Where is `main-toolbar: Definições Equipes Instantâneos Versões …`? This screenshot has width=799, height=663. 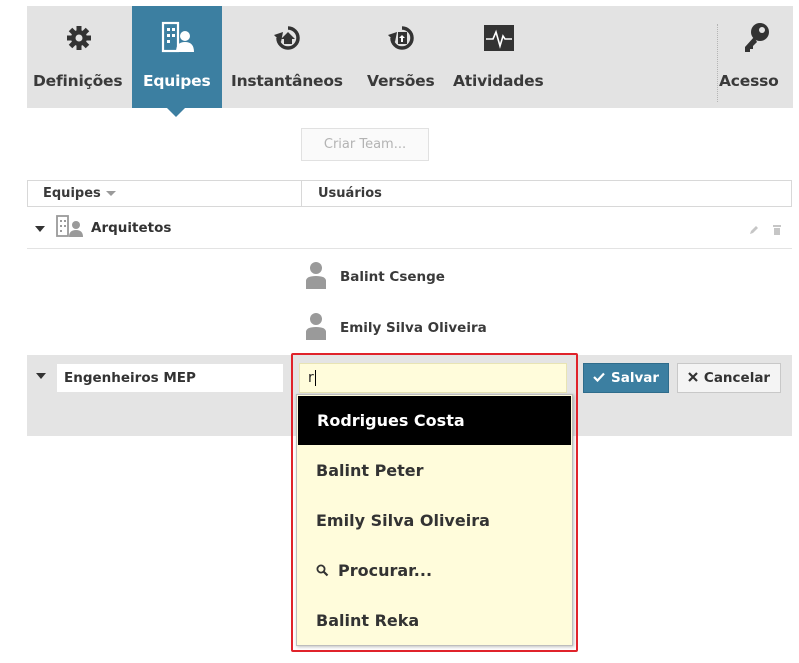
main-toolbar: Definições Equipes Instantâneos Versões … is located at coordinates (410, 57).